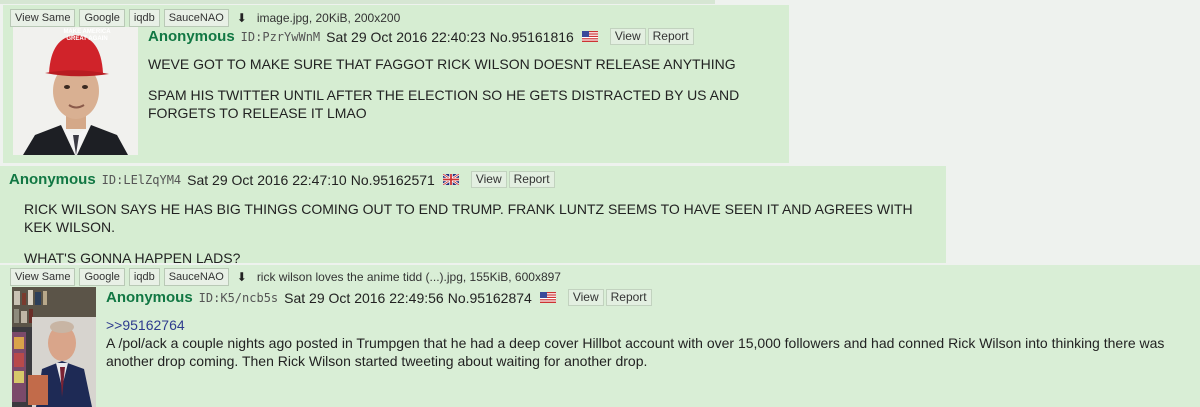  What do you see at coordinates (646, 325) in the screenshot?
I see `quote-link: >>95162764` at bounding box center [646, 325].